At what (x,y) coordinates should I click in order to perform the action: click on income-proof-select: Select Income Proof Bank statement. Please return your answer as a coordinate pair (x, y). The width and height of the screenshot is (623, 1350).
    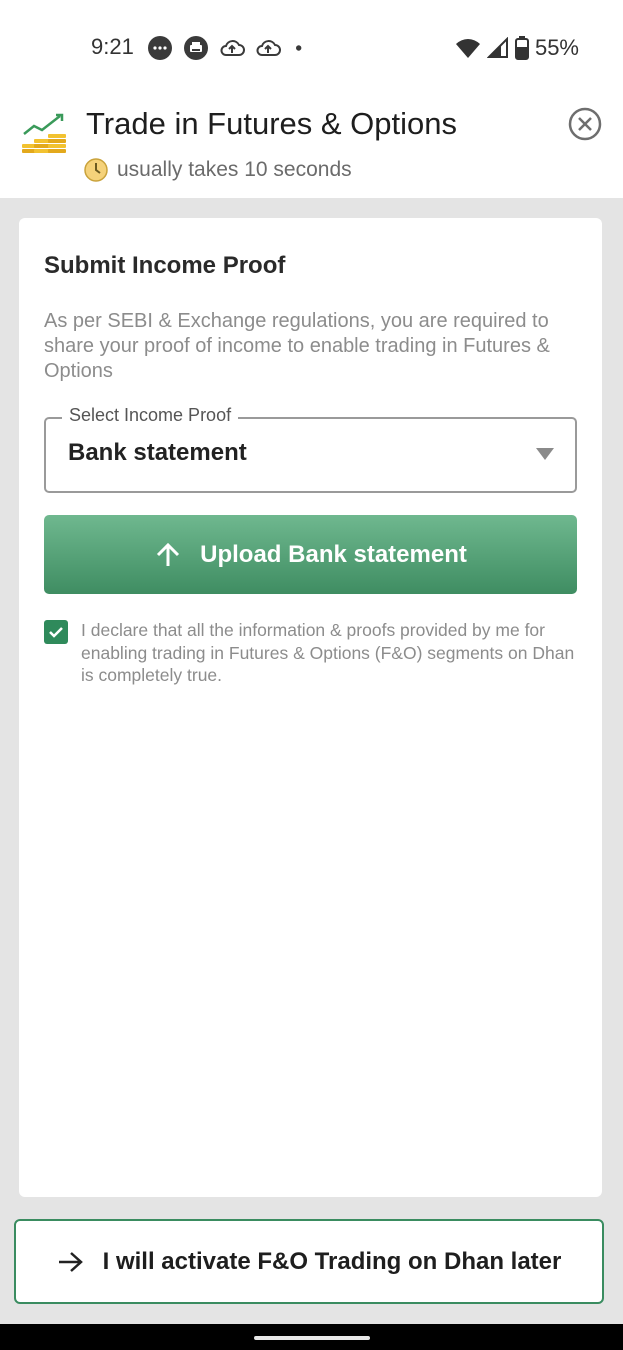
    Looking at the image, I should click on (310, 449).